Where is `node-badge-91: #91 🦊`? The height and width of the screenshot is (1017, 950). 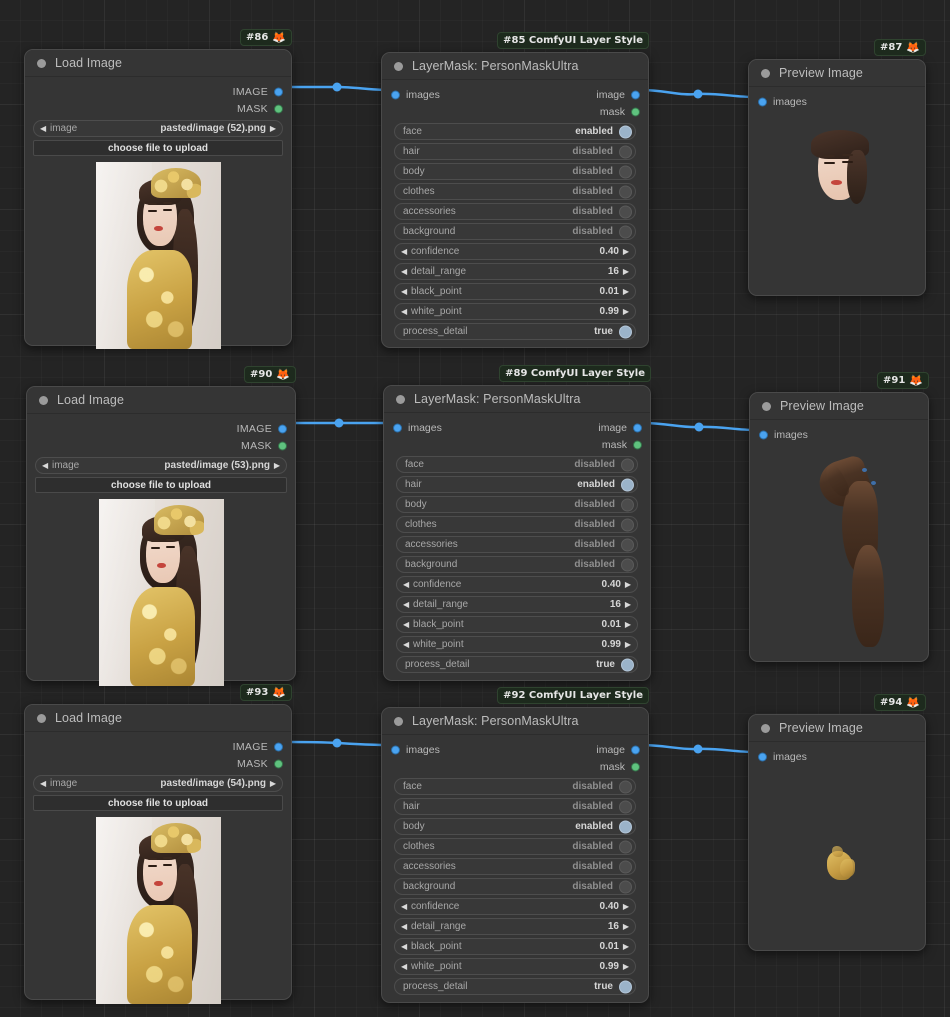
node-badge-91: #91 🦊 is located at coordinates (903, 380).